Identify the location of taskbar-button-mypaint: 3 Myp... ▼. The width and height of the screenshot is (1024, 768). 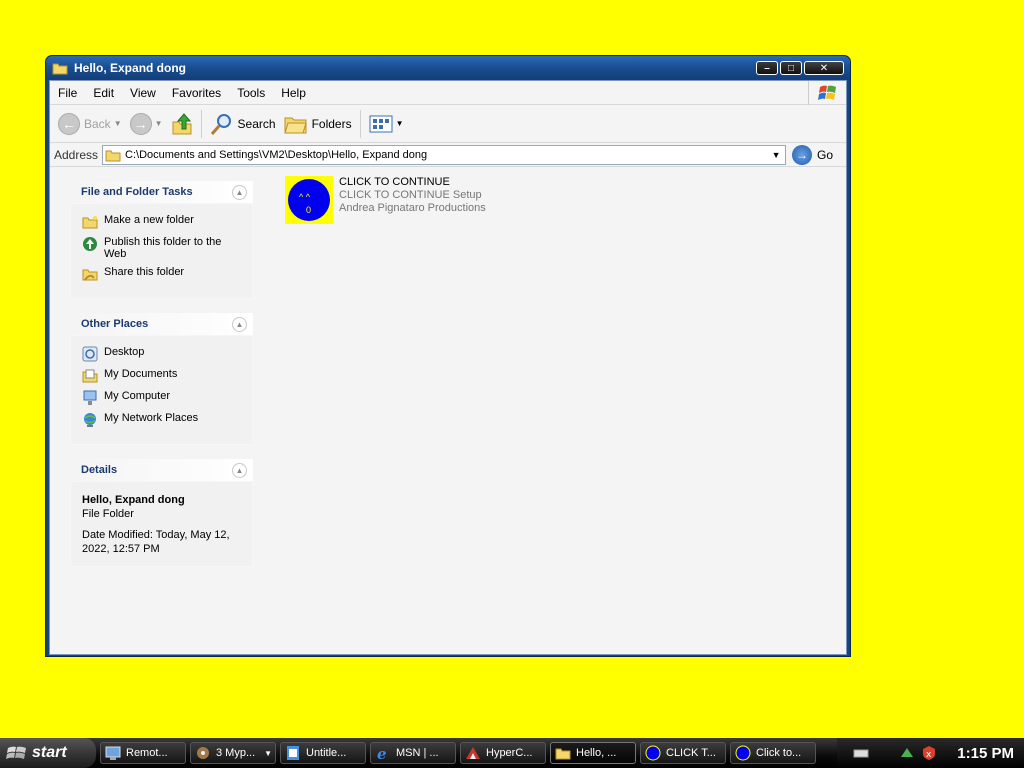
(233, 753).